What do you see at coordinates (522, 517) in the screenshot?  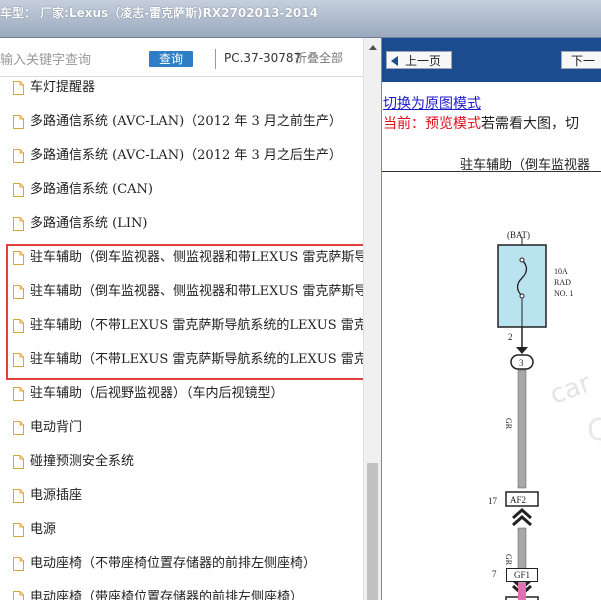 I see `junction-chevrons-icon` at bounding box center [522, 517].